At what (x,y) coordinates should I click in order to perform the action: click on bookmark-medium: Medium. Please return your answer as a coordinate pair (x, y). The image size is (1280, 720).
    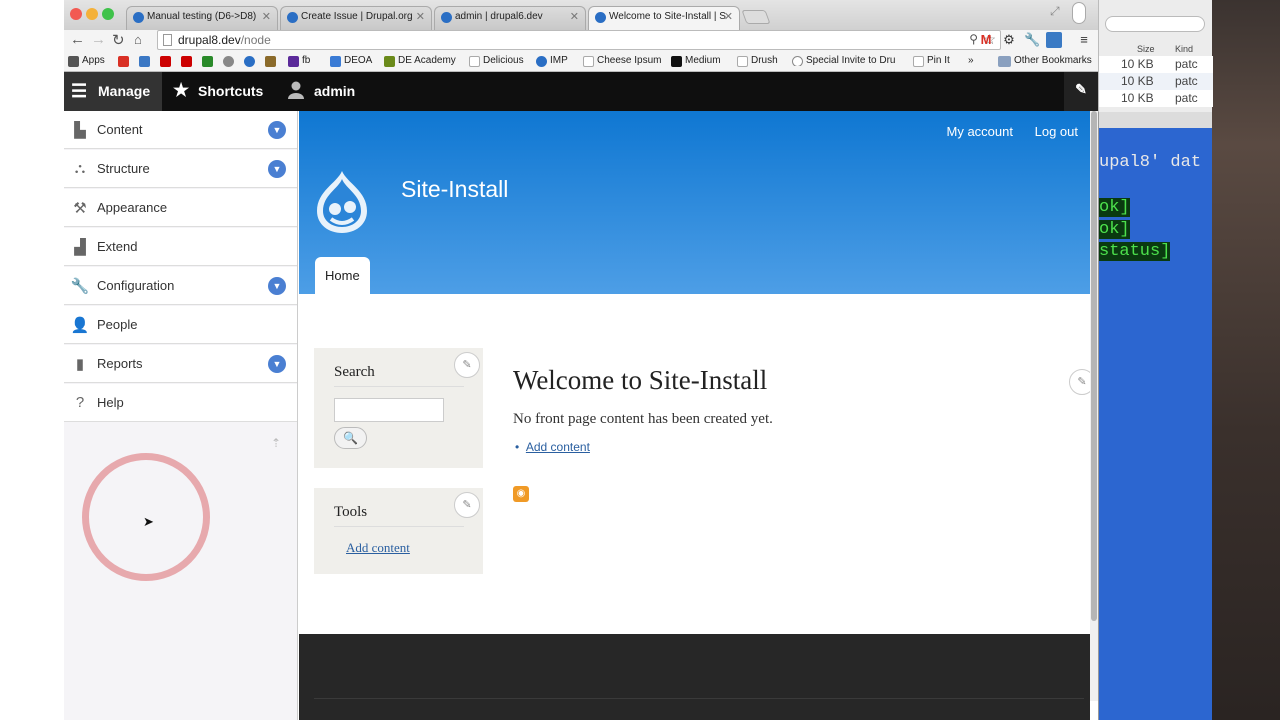
    Looking at the image, I should click on (696, 61).